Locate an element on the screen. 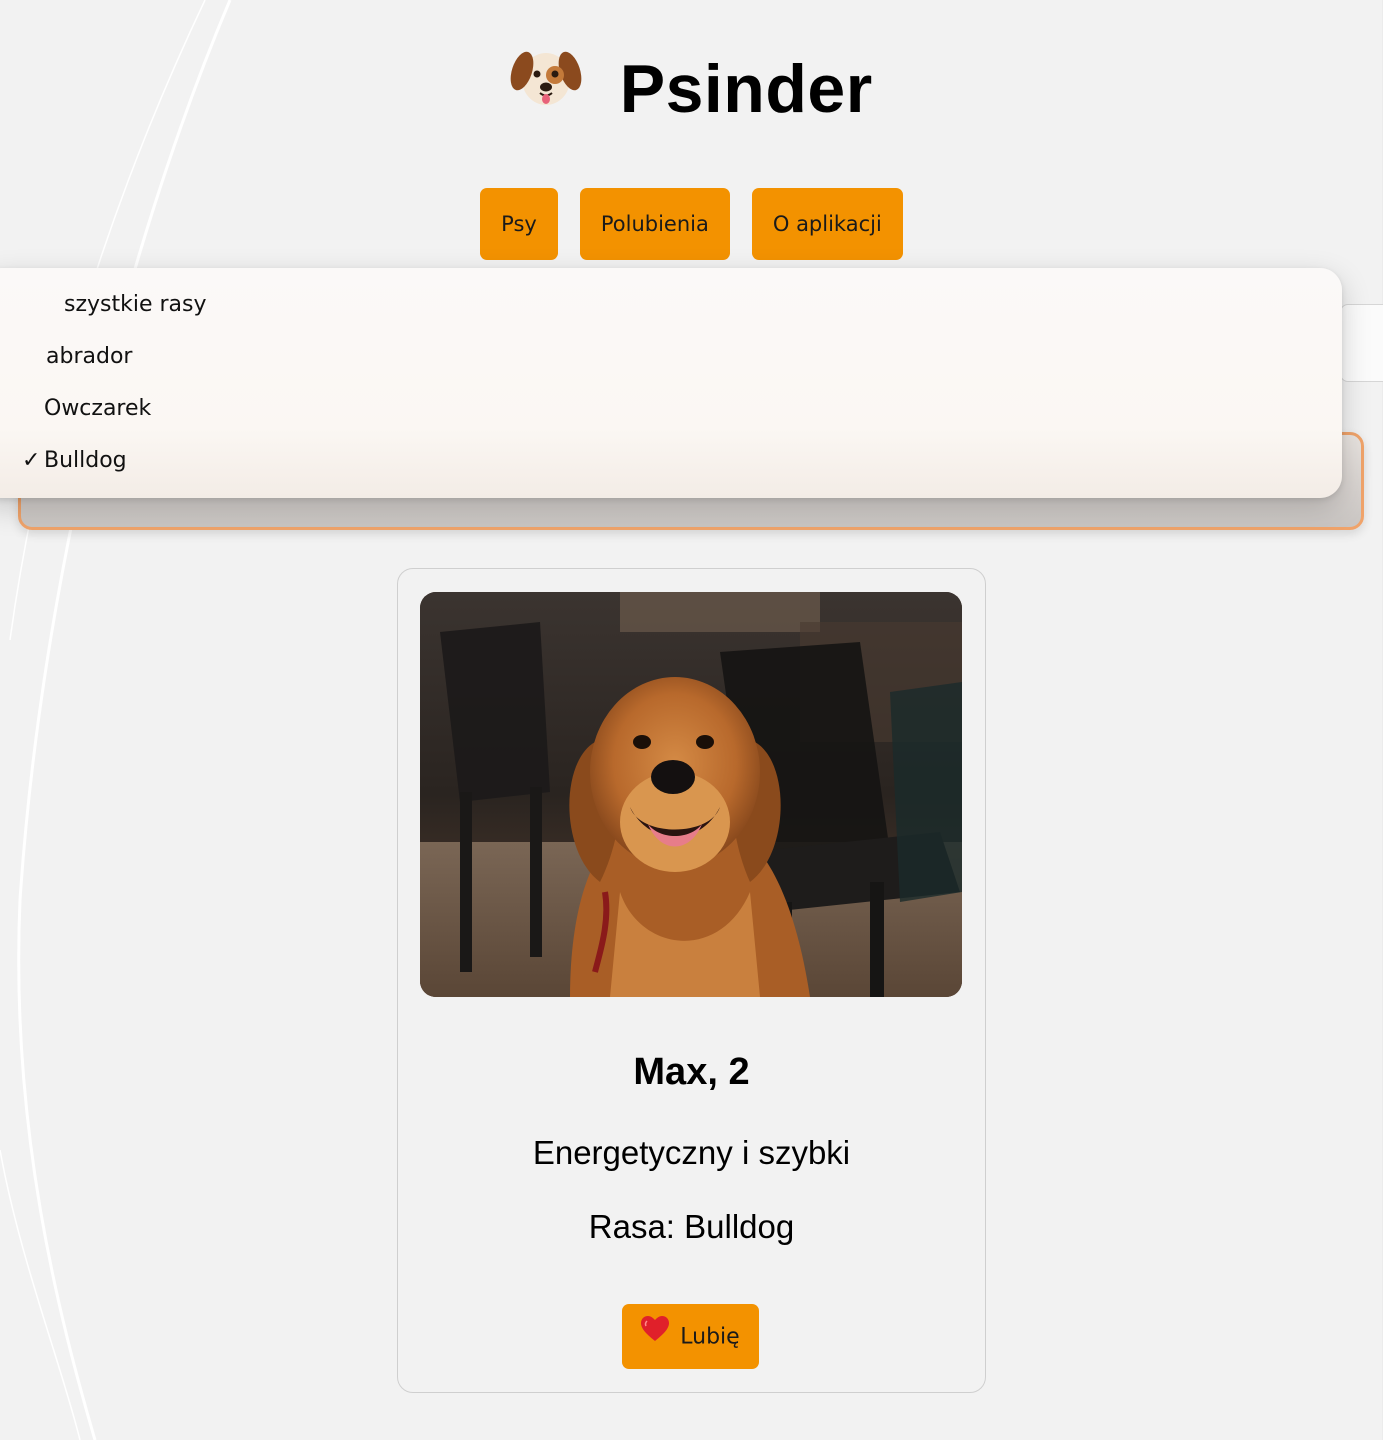  main-nav: Psy Polubienia O aplikacji is located at coordinates (691, 224).